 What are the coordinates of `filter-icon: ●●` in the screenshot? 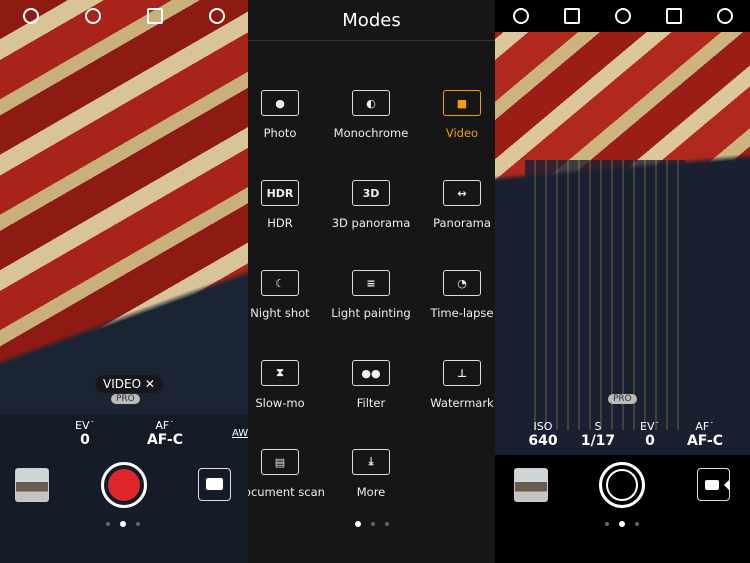 It's located at (371, 373).